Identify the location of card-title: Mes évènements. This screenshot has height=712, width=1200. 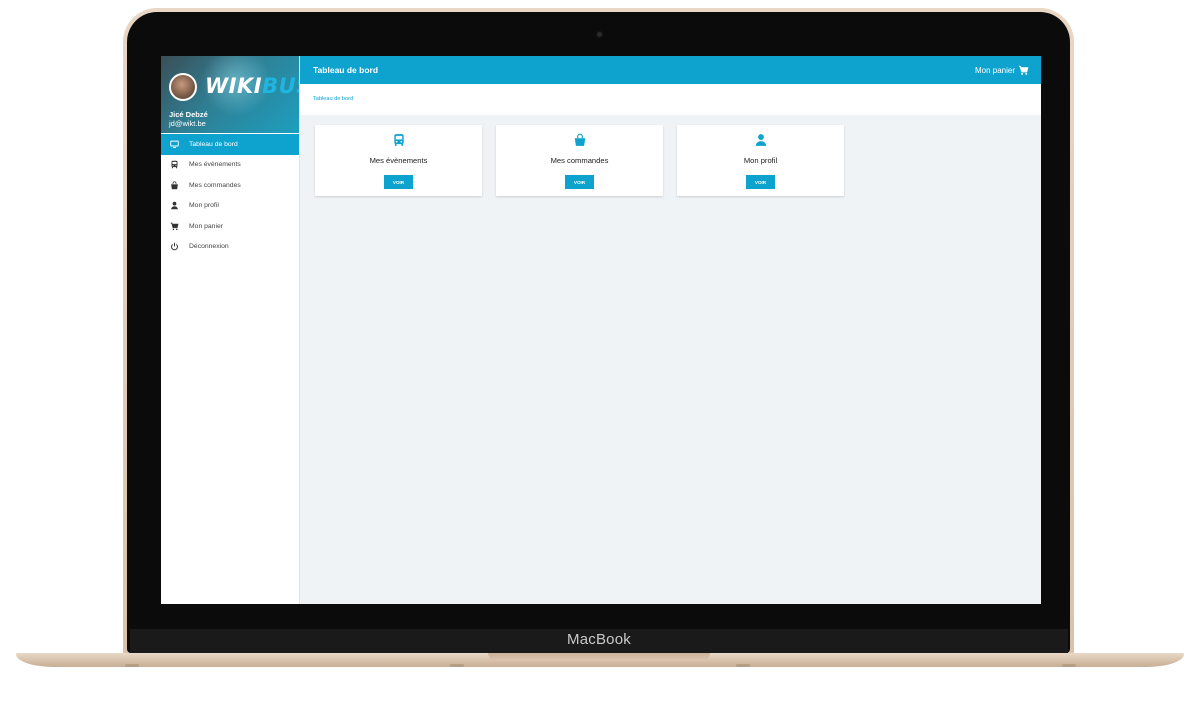
(398, 160).